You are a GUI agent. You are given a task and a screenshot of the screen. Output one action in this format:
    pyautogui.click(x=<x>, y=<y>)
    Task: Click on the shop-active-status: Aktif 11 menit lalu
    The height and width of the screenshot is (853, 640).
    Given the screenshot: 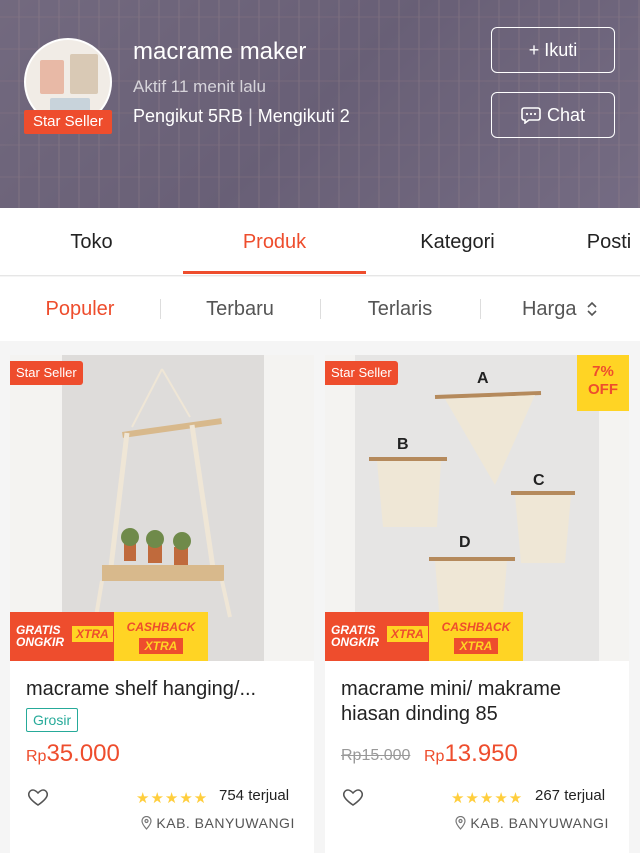 What is the action you would take?
    pyautogui.click(x=199, y=86)
    